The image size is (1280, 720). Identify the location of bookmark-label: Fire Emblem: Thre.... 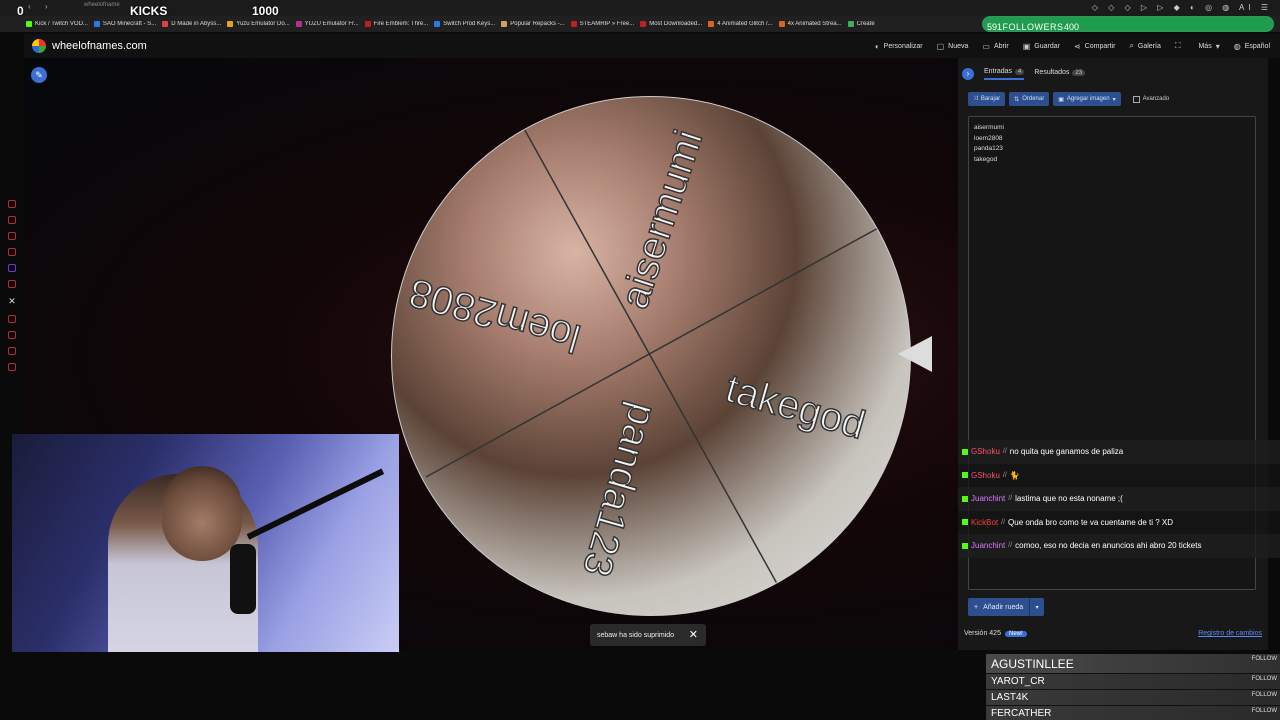
(401, 24).